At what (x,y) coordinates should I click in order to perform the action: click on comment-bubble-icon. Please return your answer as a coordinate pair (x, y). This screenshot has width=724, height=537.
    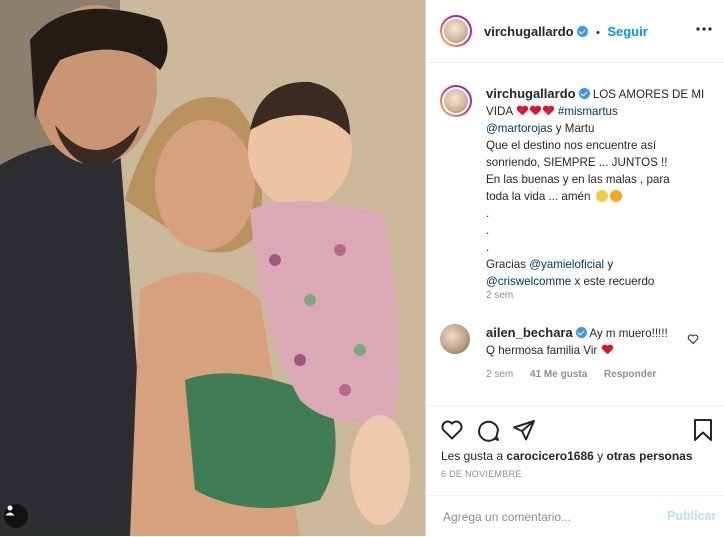
    Looking at the image, I should click on (488, 430).